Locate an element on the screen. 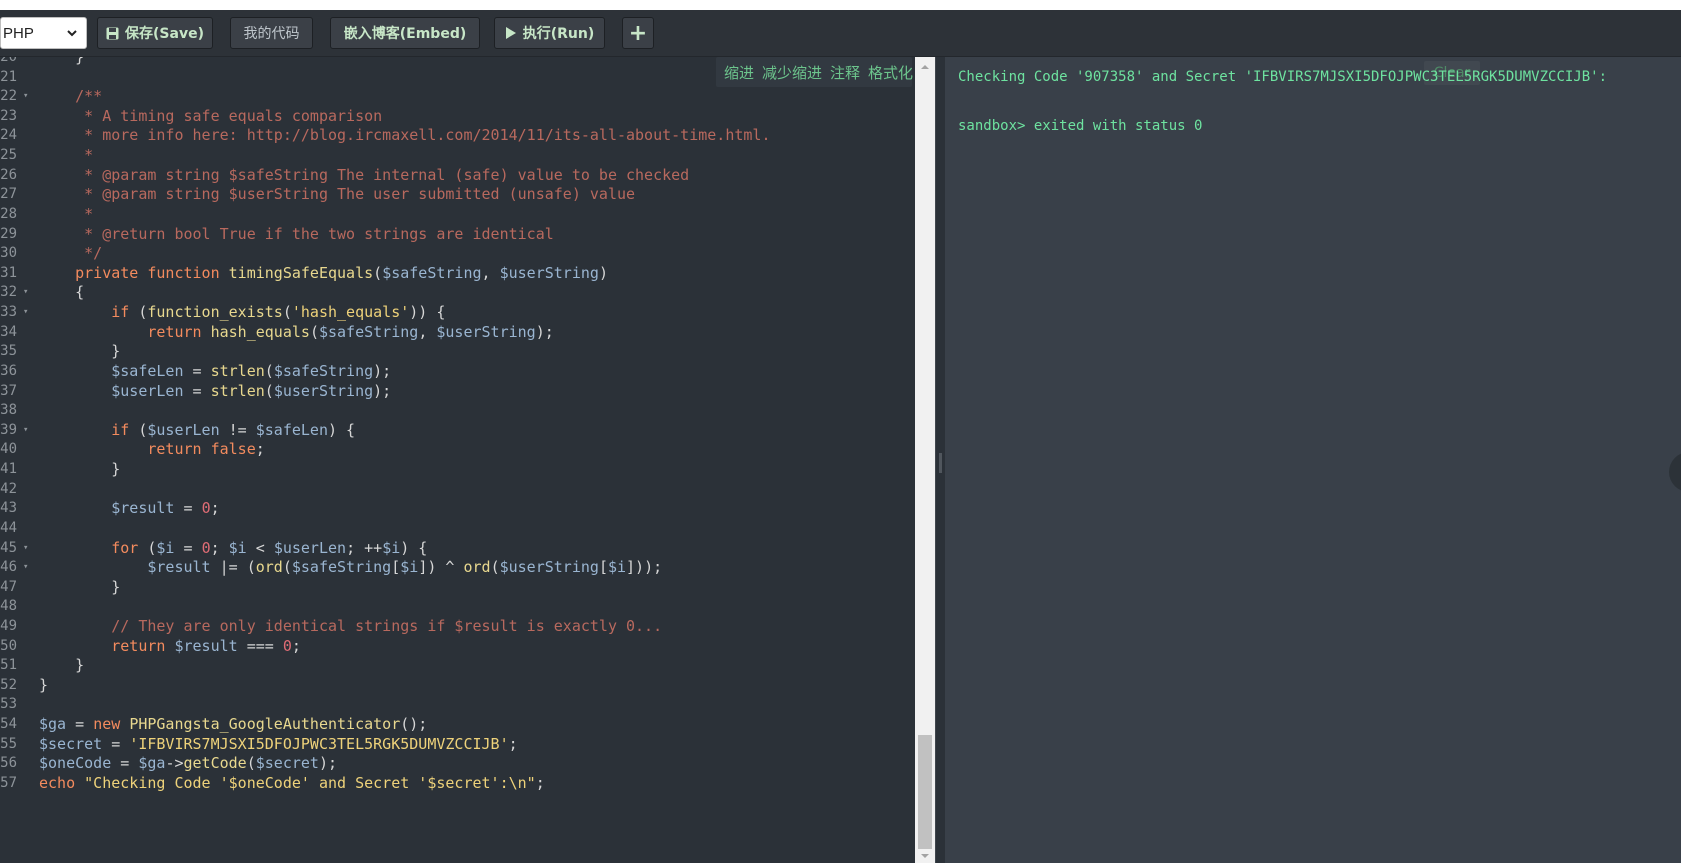  editor-scrollbar is located at coordinates (925, 460).